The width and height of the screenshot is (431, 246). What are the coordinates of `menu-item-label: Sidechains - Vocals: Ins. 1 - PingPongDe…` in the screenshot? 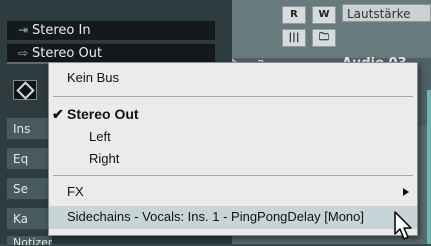 It's located at (215, 216).